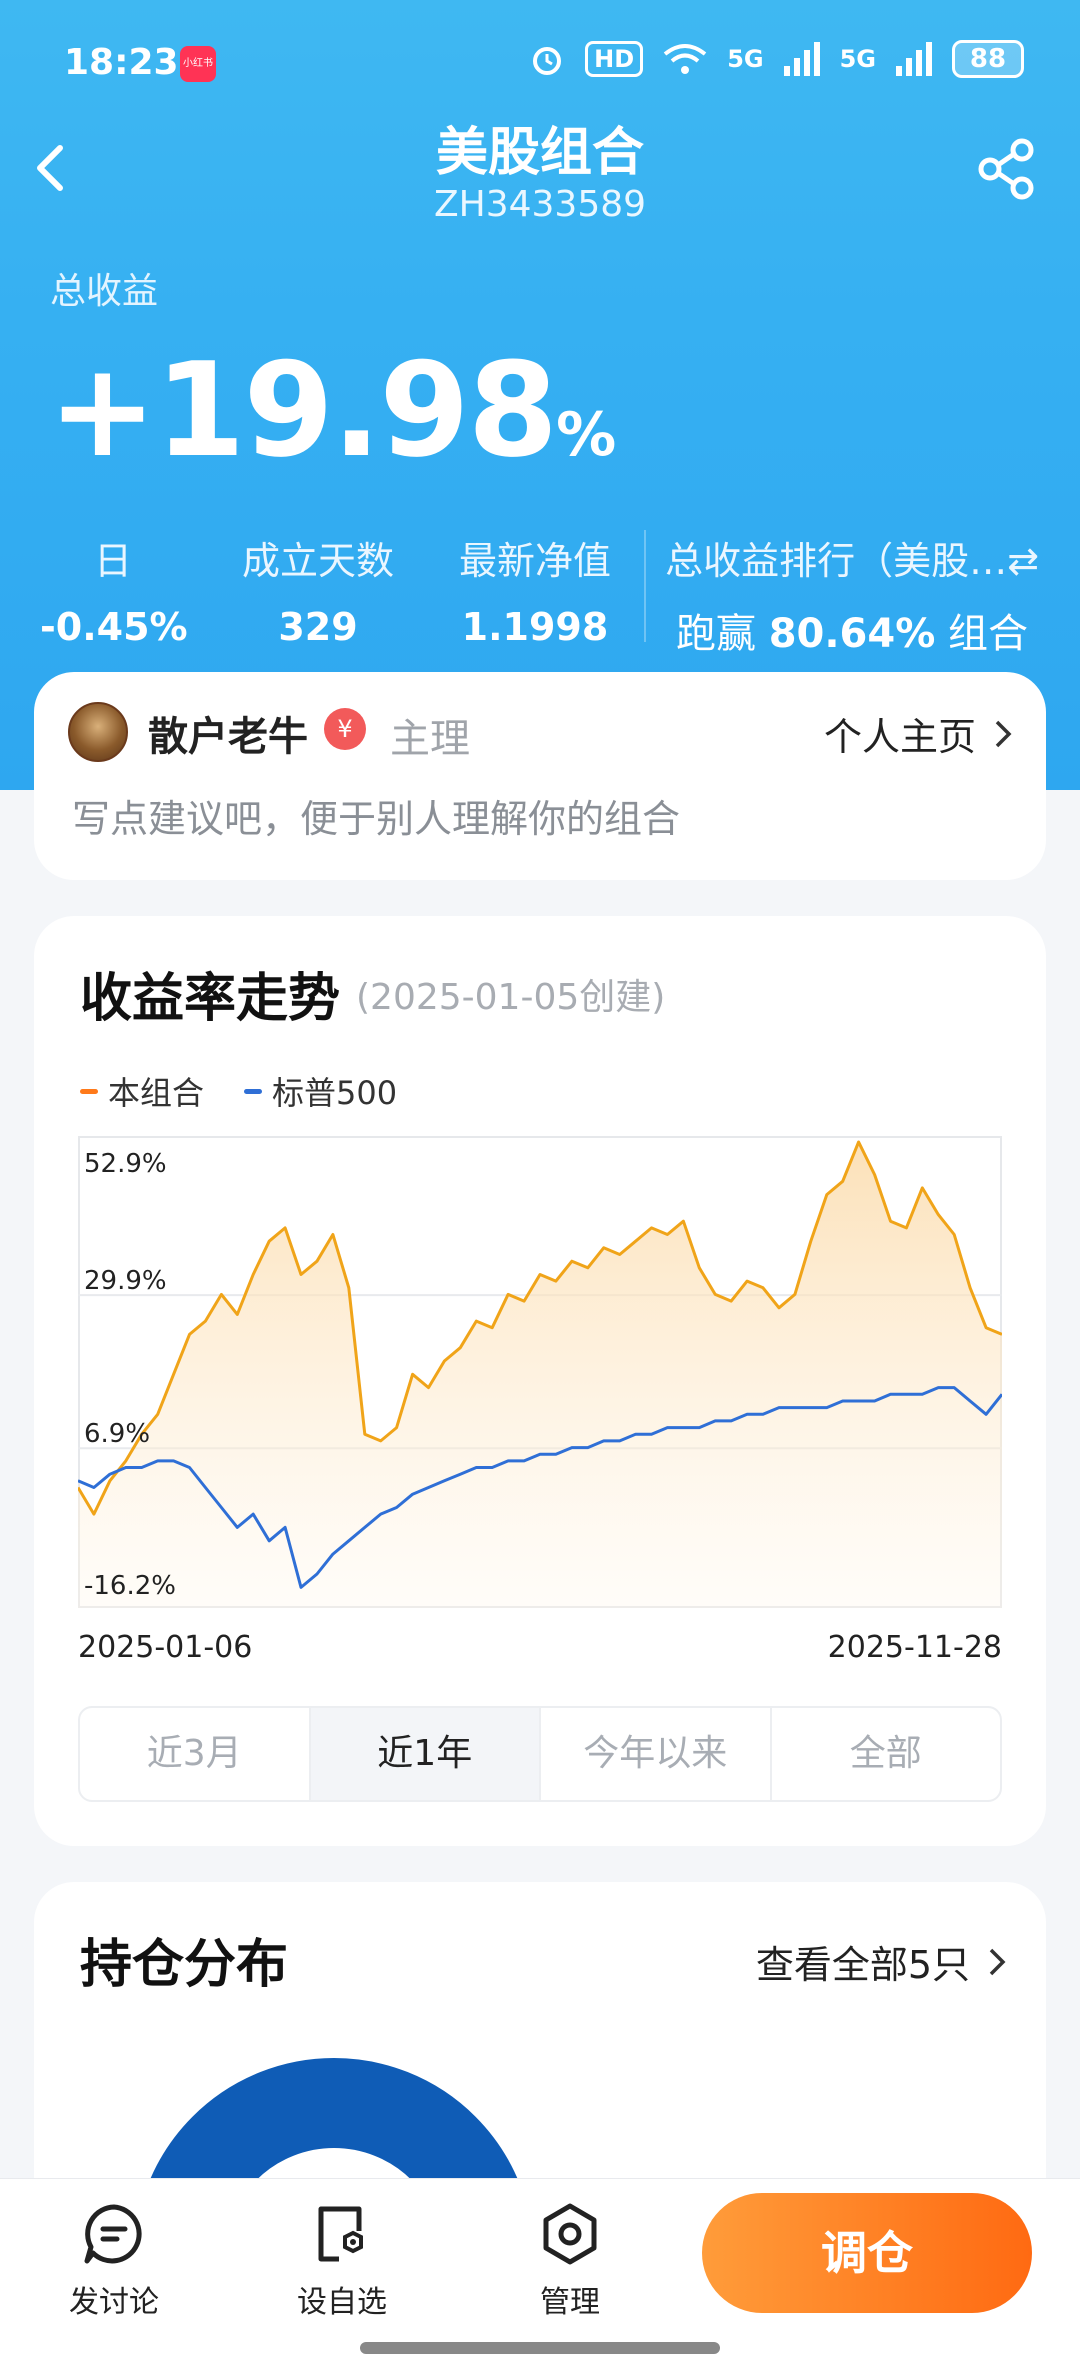  What do you see at coordinates (195, 1754) in the screenshot?
I see `period-tab: 近3月` at bounding box center [195, 1754].